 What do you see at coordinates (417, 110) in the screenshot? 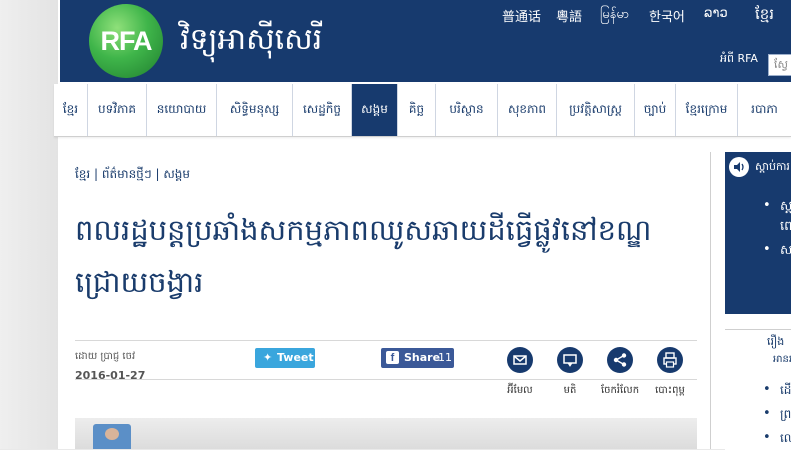
I see `nav-item-feature: គិច្ឆ` at bounding box center [417, 110].